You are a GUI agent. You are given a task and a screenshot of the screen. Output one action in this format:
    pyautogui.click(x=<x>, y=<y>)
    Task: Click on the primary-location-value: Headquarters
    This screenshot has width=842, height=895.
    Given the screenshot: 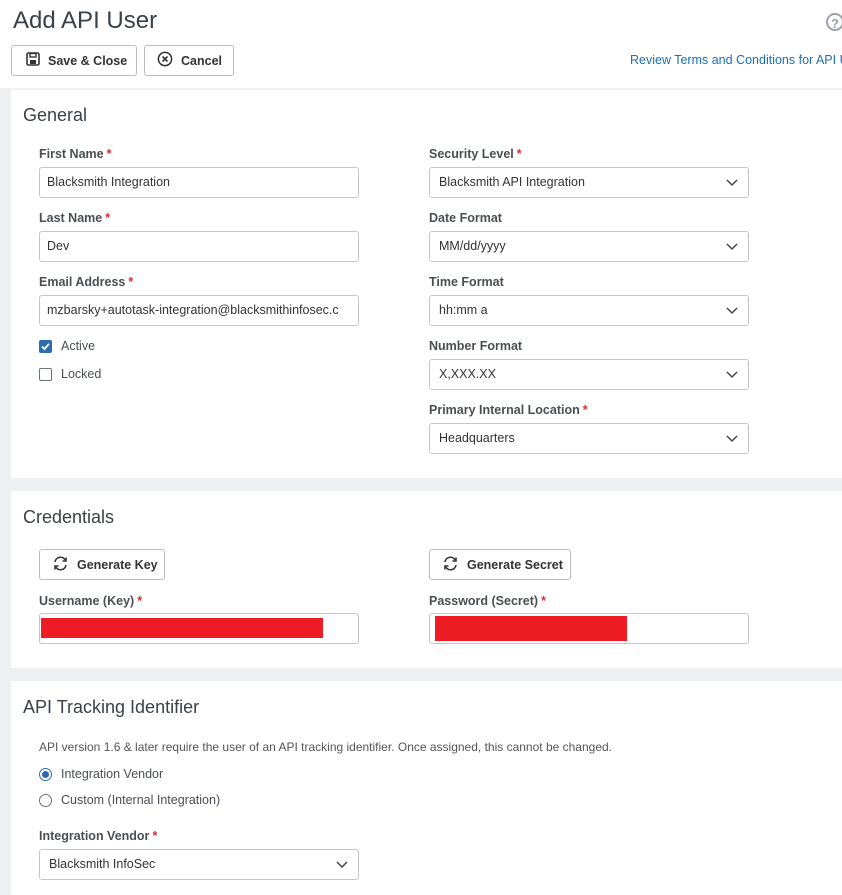 What is the action you would take?
    pyautogui.click(x=477, y=438)
    